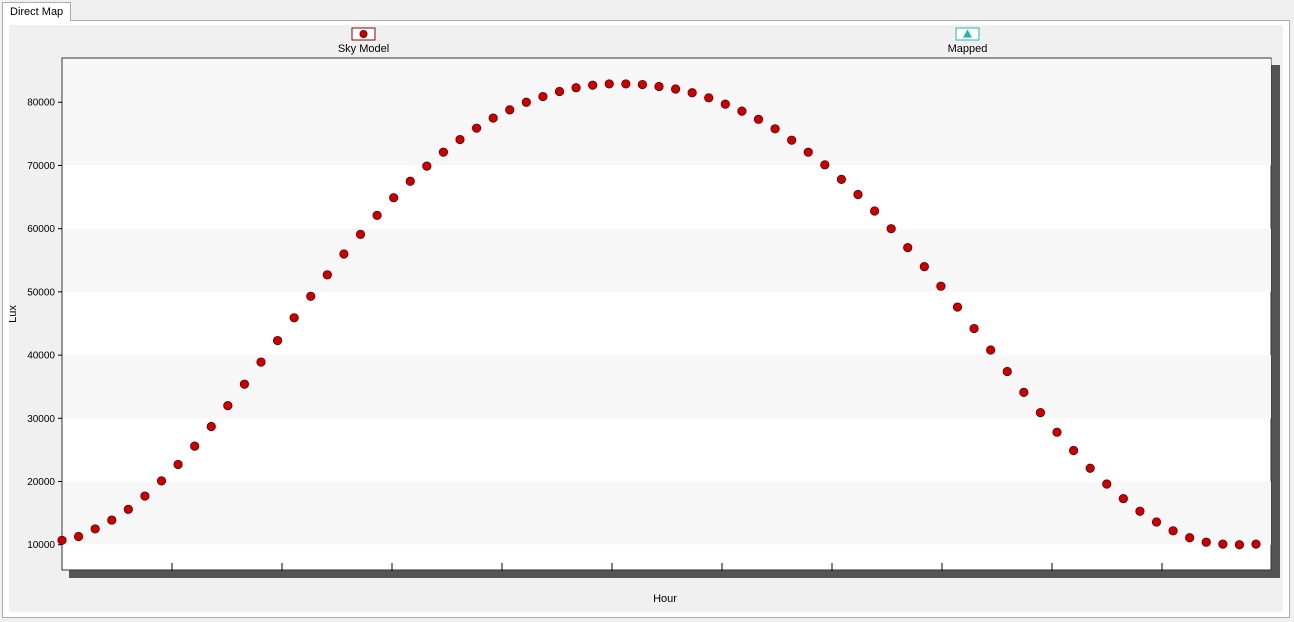 The height and width of the screenshot is (622, 1294). What do you see at coordinates (37, 11) in the screenshot?
I see `tab-direct-map: Direct Map` at bounding box center [37, 11].